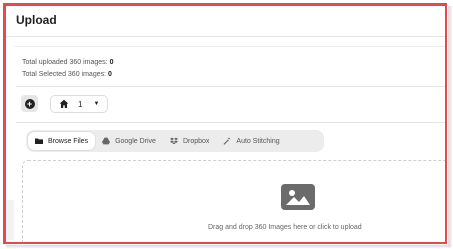 Image resolution: width=453 pixels, height=249 pixels. Describe the element at coordinates (106, 141) in the screenshot. I see `google-drive-icon` at that location.